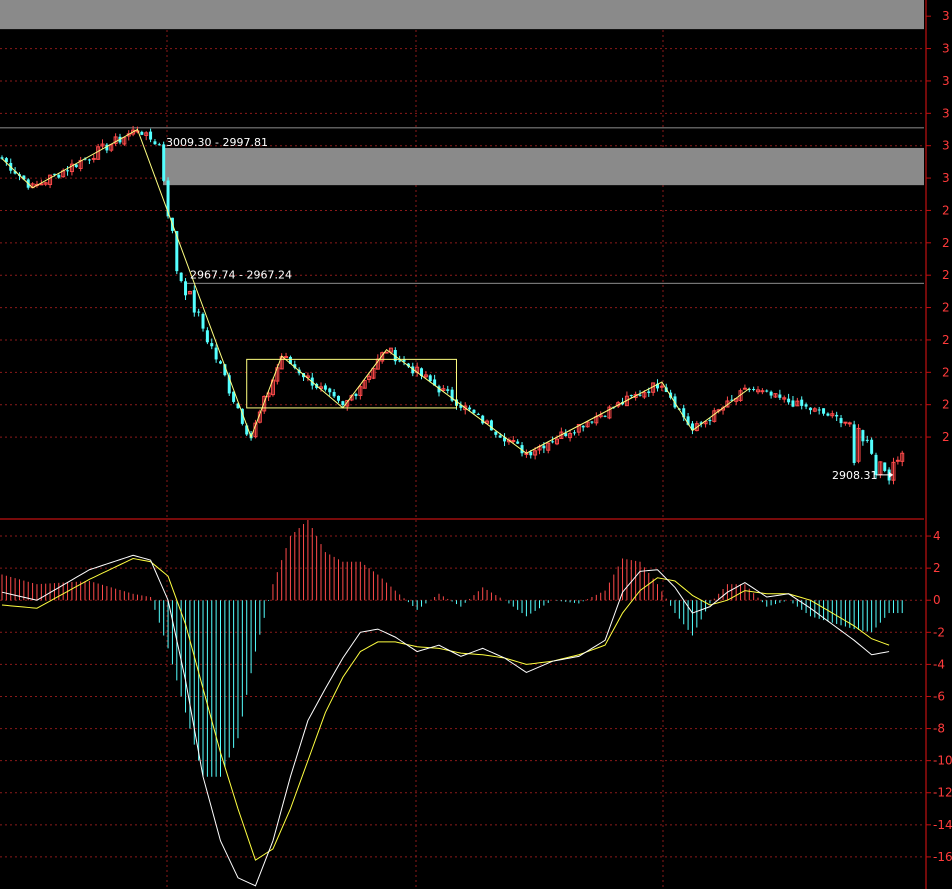 The width and height of the screenshot is (952, 889). I want to click on axis-tick-label: -10, so click(942, 761).